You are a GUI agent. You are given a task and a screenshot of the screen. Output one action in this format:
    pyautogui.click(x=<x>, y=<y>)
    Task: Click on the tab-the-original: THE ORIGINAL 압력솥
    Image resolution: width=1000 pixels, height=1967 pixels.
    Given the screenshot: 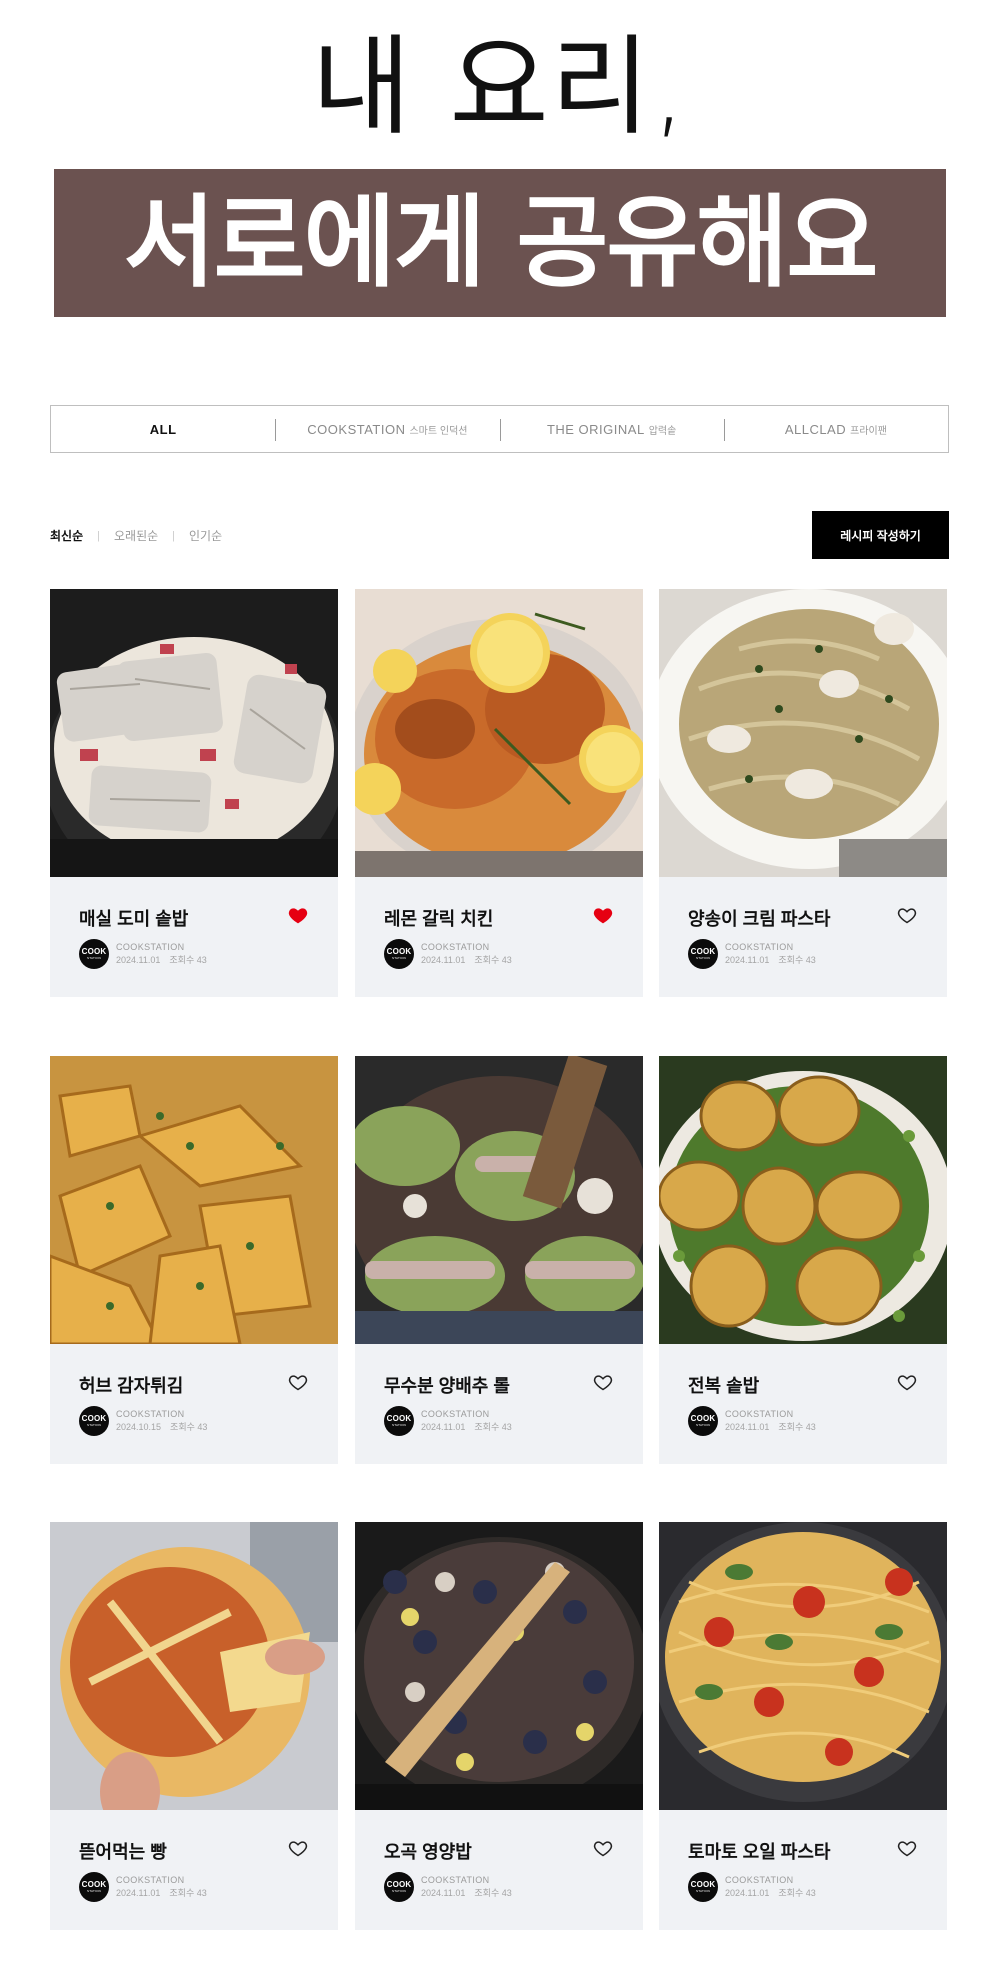 What is the action you would take?
    pyautogui.click(x=611, y=429)
    